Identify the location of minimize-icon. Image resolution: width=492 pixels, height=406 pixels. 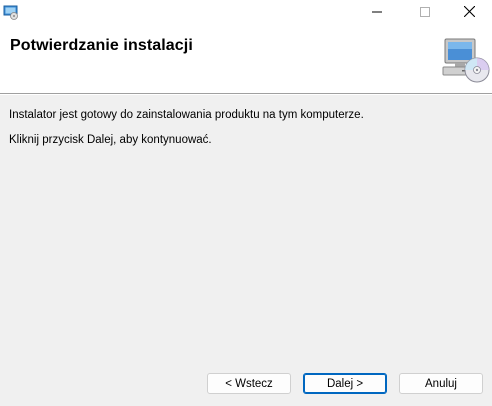
(377, 11).